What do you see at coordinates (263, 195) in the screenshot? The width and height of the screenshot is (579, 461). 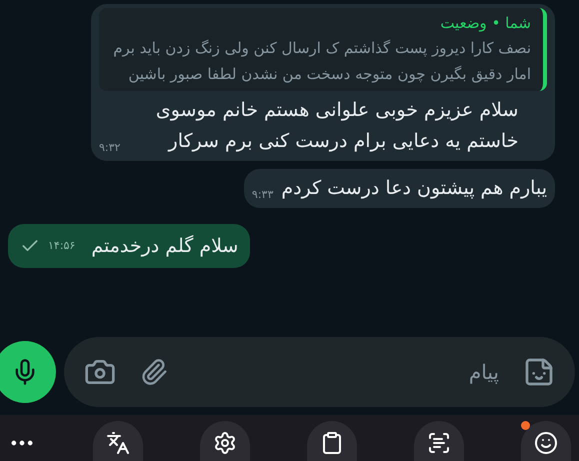 I see `message-time: ۹:۳۳` at bounding box center [263, 195].